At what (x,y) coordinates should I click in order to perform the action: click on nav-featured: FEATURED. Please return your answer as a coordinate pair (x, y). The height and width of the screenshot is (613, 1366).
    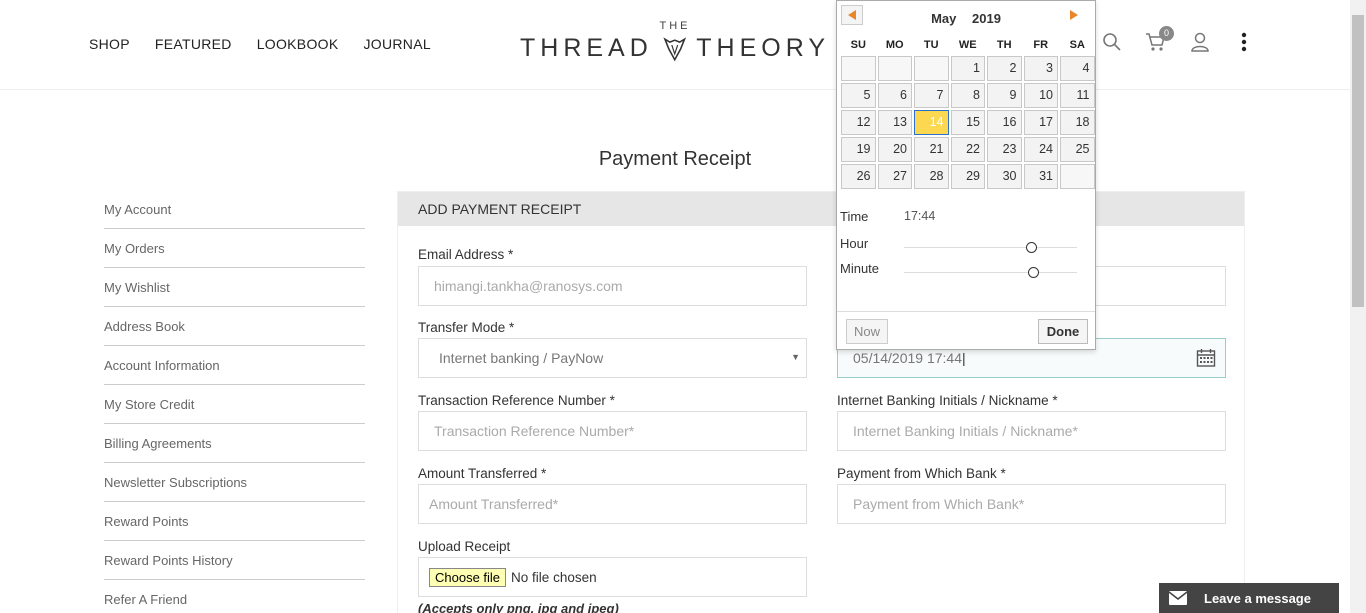
    Looking at the image, I should click on (193, 44).